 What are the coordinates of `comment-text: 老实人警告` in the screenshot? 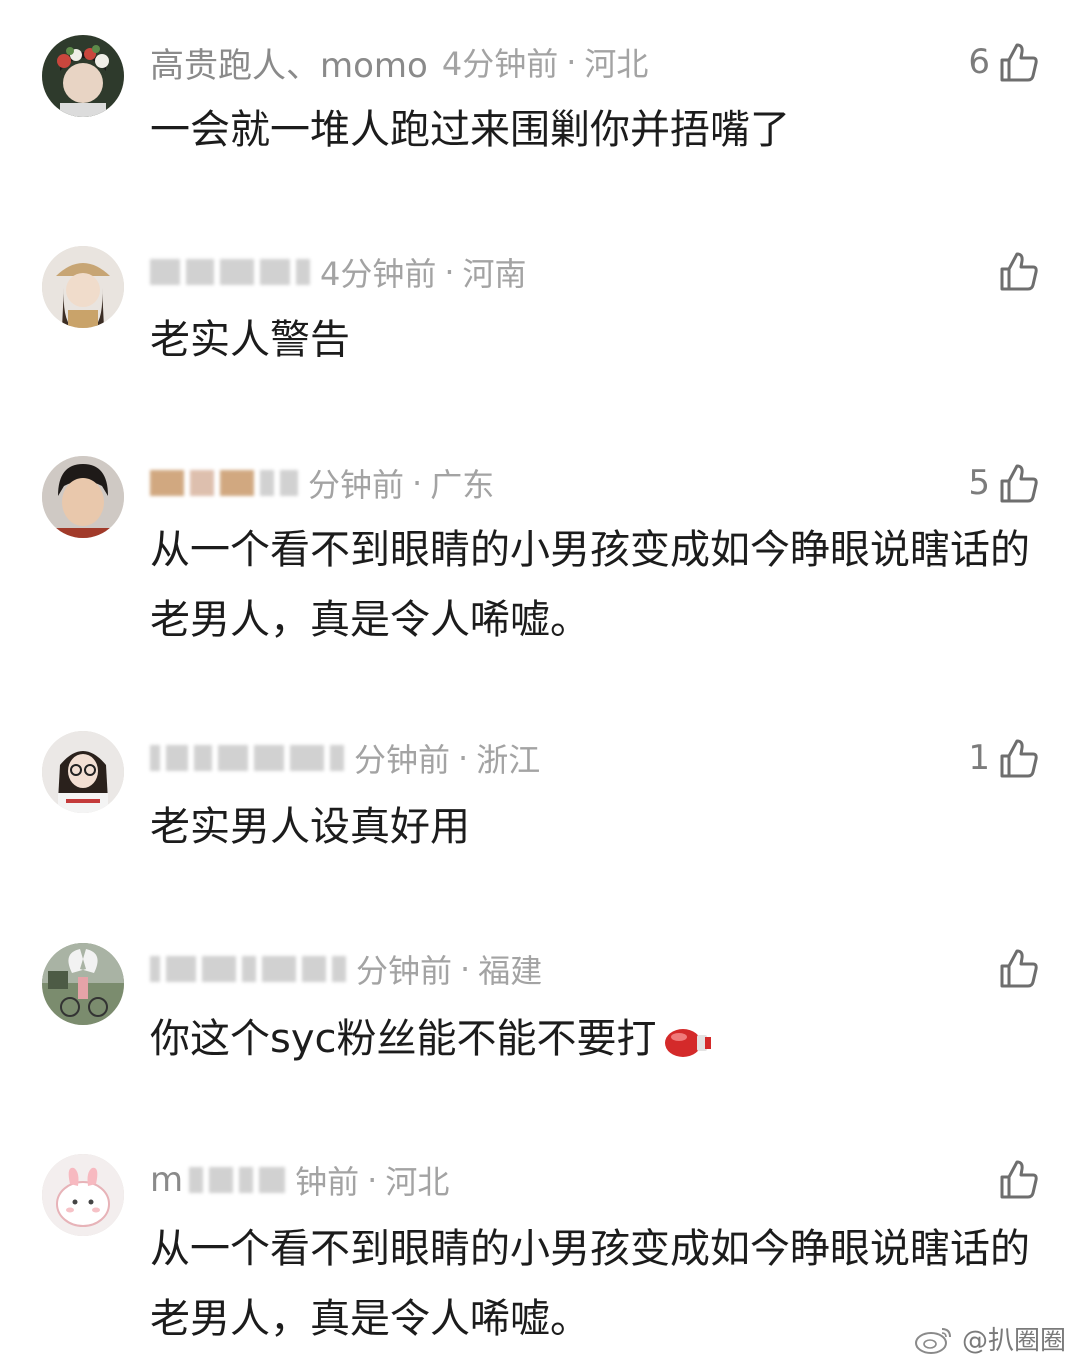 It's located at (250, 340).